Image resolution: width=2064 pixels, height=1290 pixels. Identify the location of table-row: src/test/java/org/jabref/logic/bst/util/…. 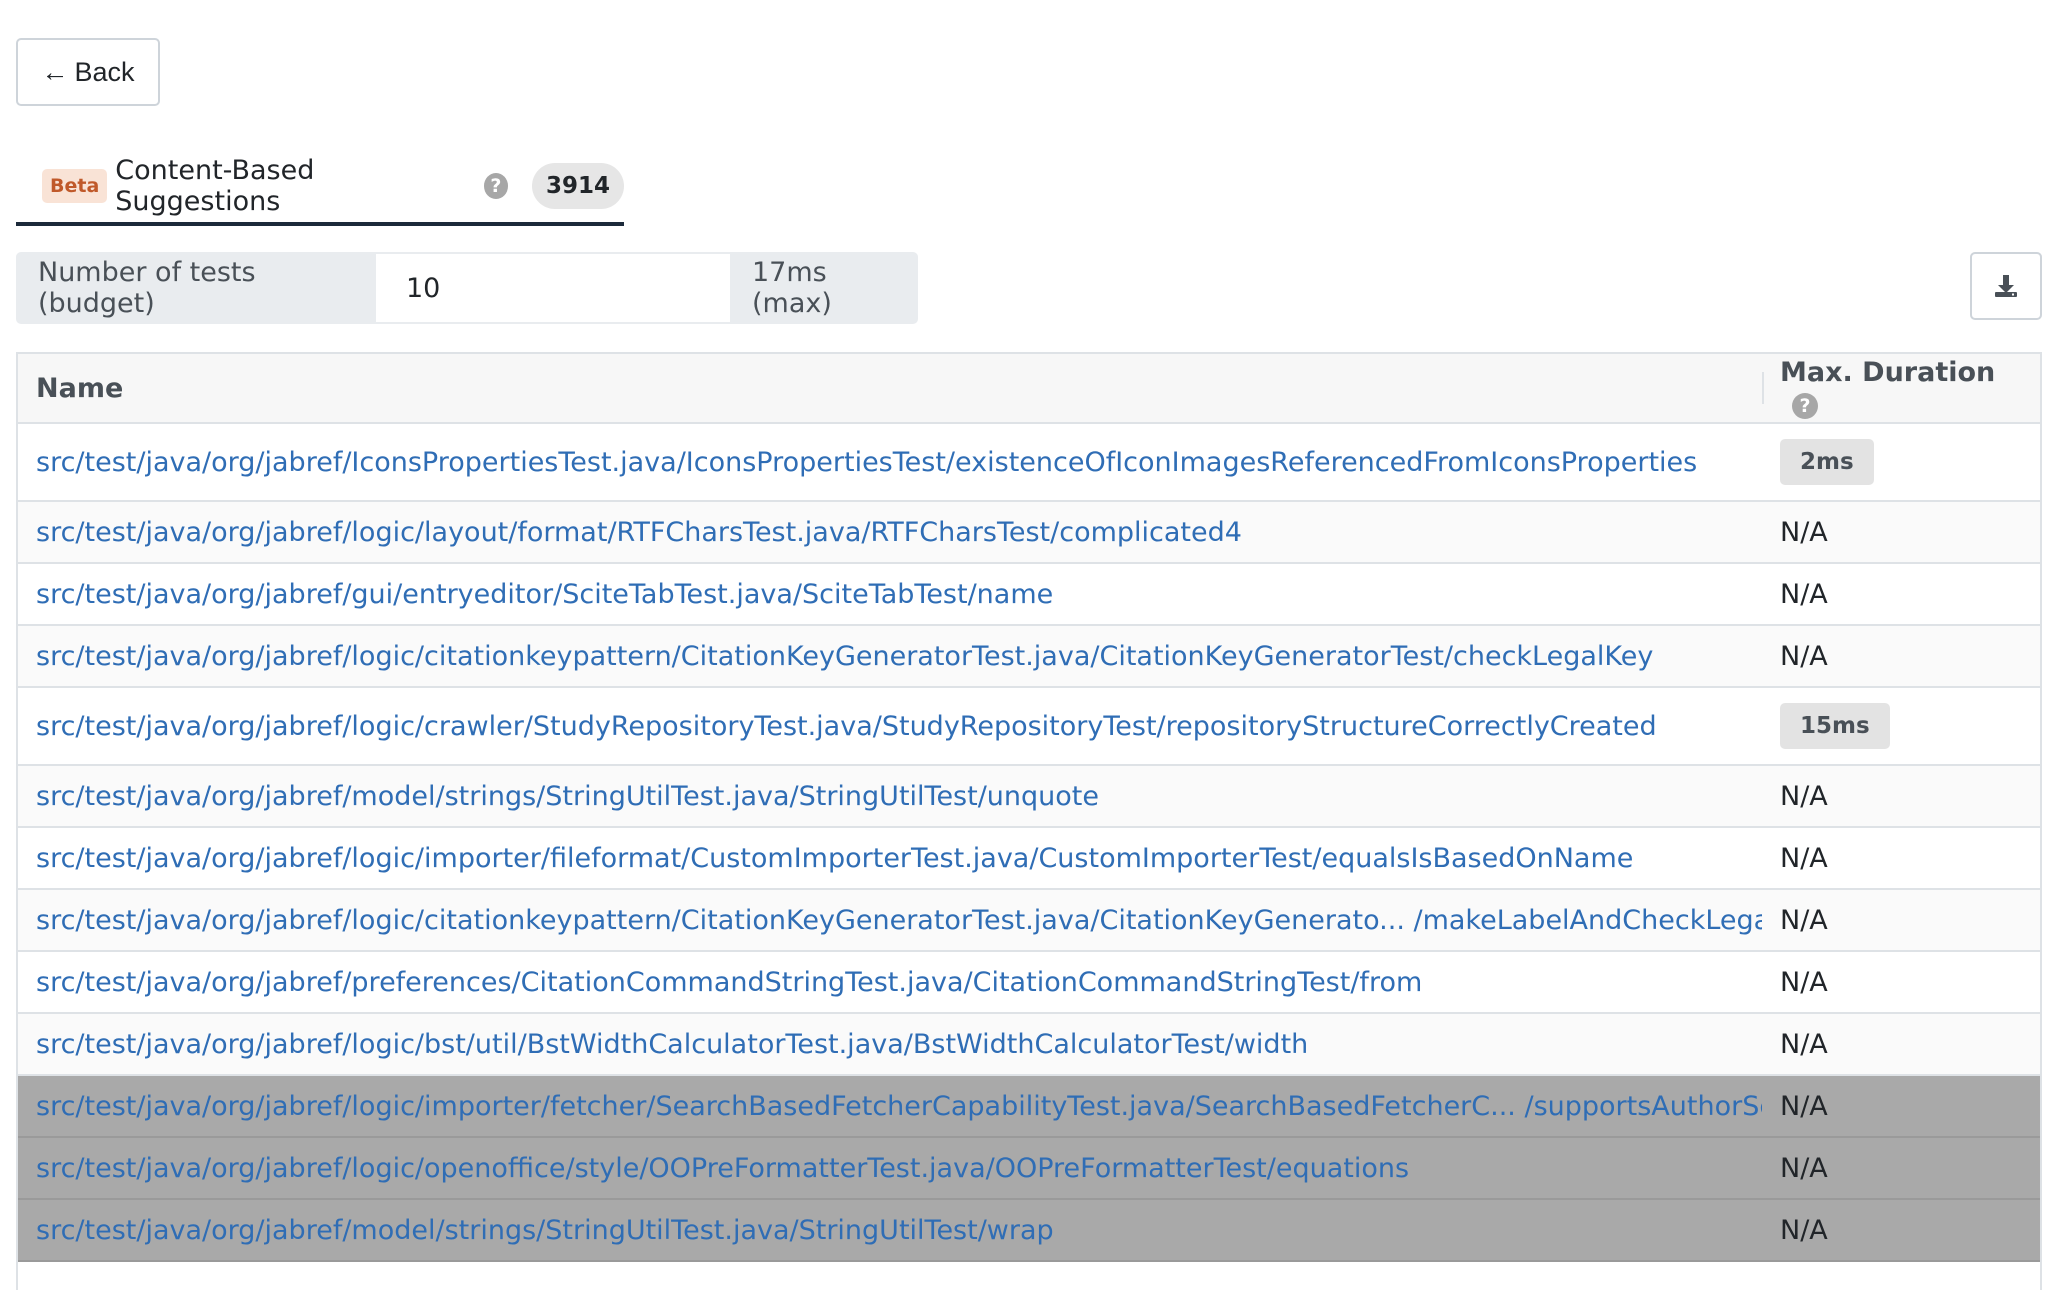
(1029, 1044).